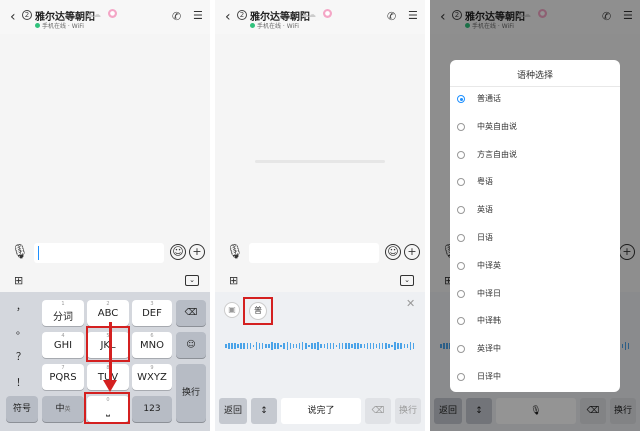  What do you see at coordinates (21, 329) in the screenshot?
I see `punct-period: 。` at bounding box center [21, 329].